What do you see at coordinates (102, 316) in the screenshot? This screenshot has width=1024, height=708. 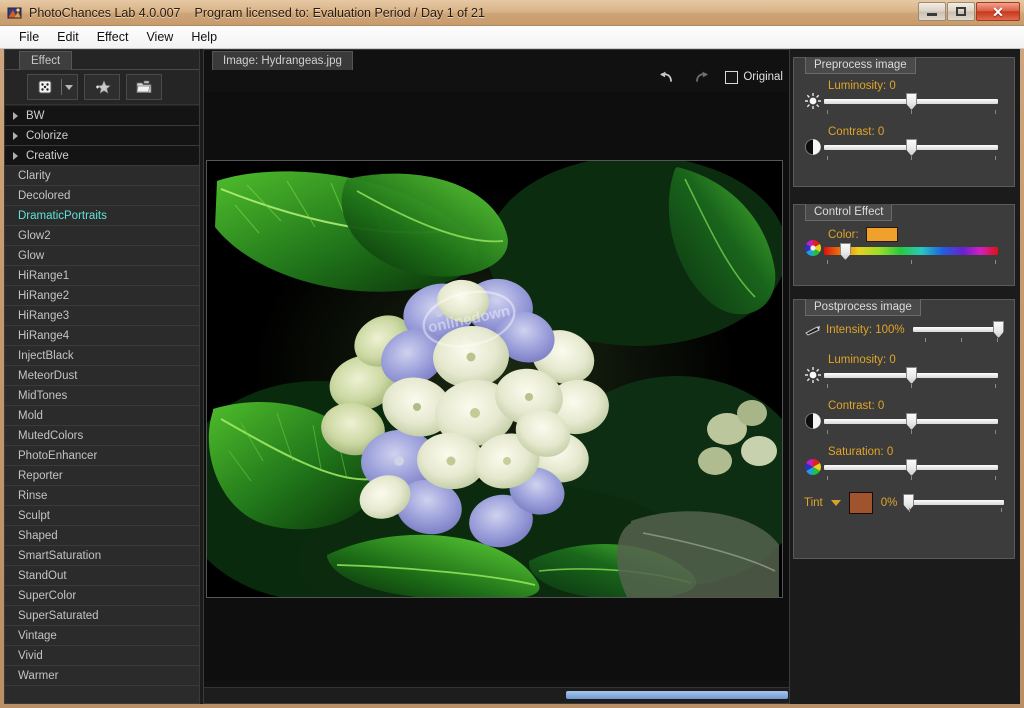 I see `effect-item-hirange3: HiRange3` at bounding box center [102, 316].